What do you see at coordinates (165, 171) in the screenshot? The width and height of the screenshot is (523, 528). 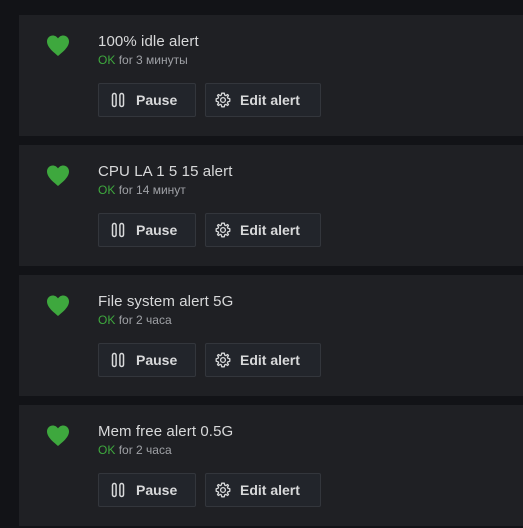 I see `alert-rule-name: CPU LA 1 5 15 alert` at bounding box center [165, 171].